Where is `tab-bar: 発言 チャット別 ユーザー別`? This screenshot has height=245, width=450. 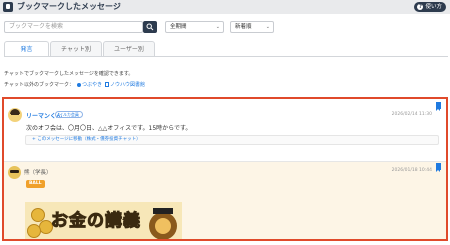 tab-bar: 発言 チャット別 ユーザー別 is located at coordinates (80, 49).